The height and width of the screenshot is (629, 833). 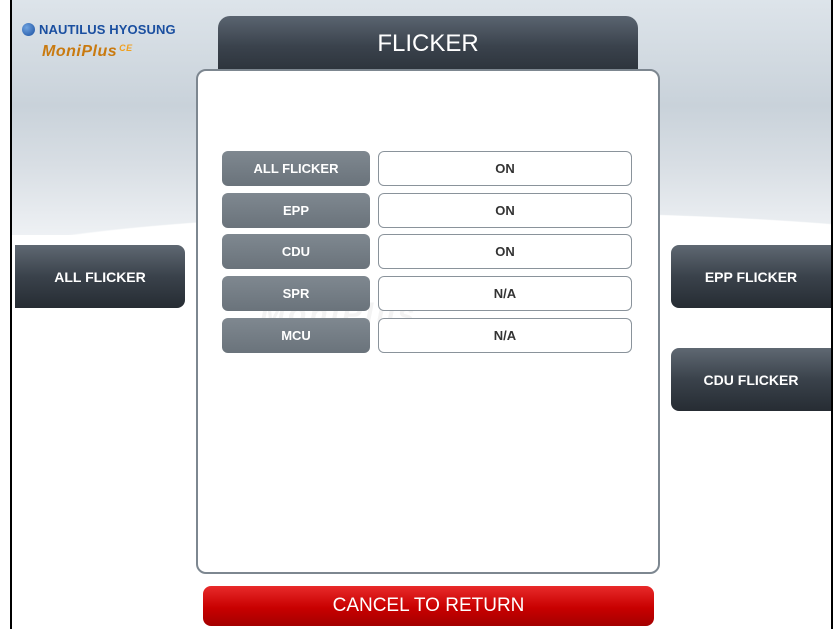 What do you see at coordinates (296, 293) in the screenshot?
I see `status-label: SPR` at bounding box center [296, 293].